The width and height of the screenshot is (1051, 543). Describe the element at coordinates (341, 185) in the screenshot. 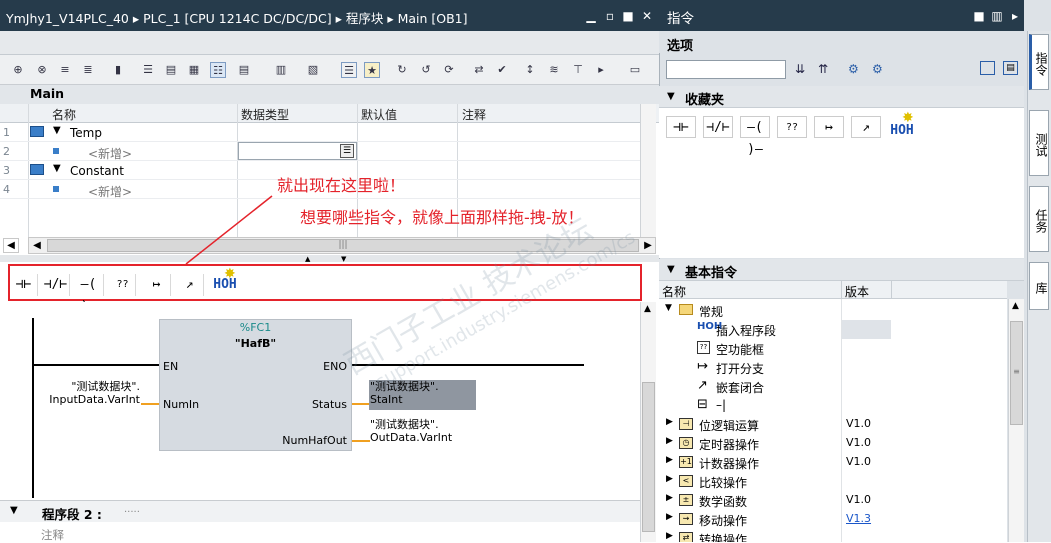

I see `annotation-line1: 就出现在这里啦！` at that location.